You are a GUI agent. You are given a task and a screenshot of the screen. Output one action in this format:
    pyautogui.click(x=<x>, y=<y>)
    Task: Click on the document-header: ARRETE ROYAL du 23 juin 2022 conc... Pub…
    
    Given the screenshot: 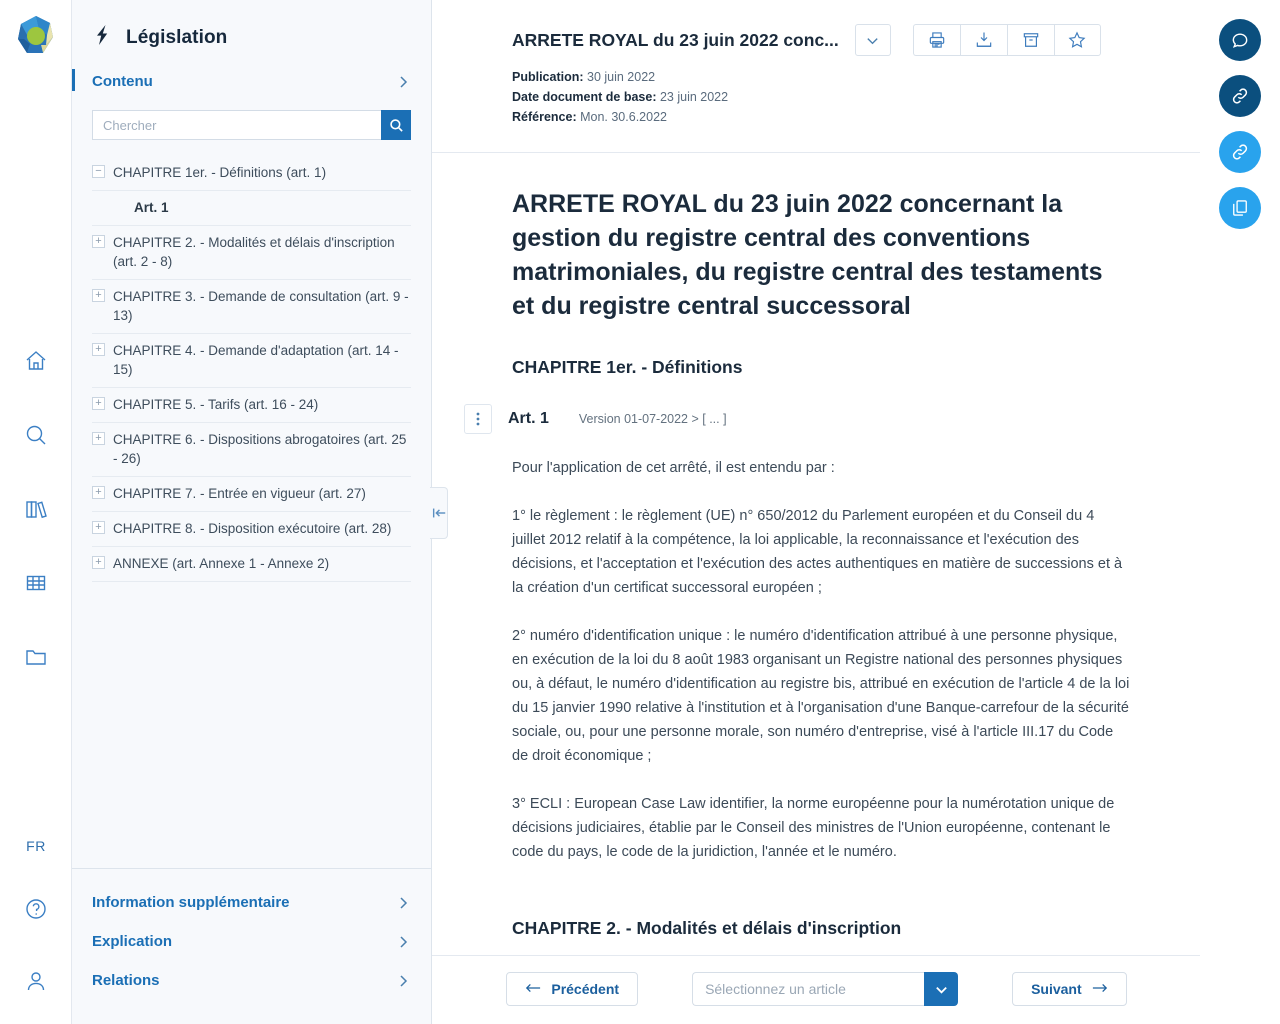 What is the action you would take?
    pyautogui.click(x=816, y=76)
    